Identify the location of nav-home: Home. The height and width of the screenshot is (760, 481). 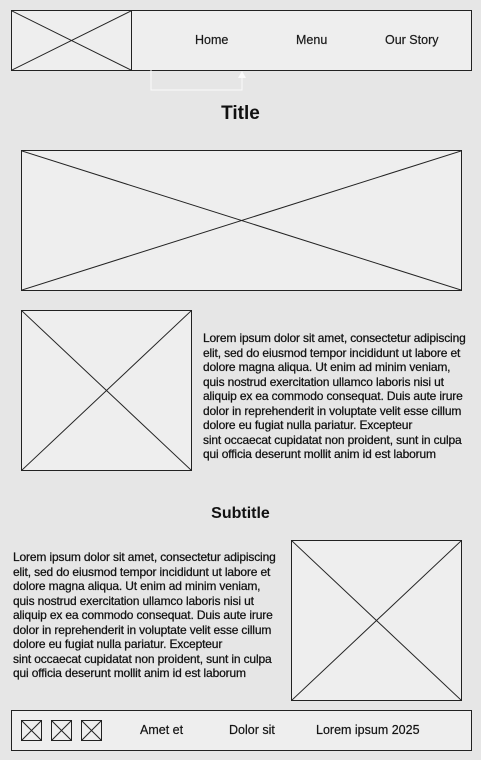
(212, 40).